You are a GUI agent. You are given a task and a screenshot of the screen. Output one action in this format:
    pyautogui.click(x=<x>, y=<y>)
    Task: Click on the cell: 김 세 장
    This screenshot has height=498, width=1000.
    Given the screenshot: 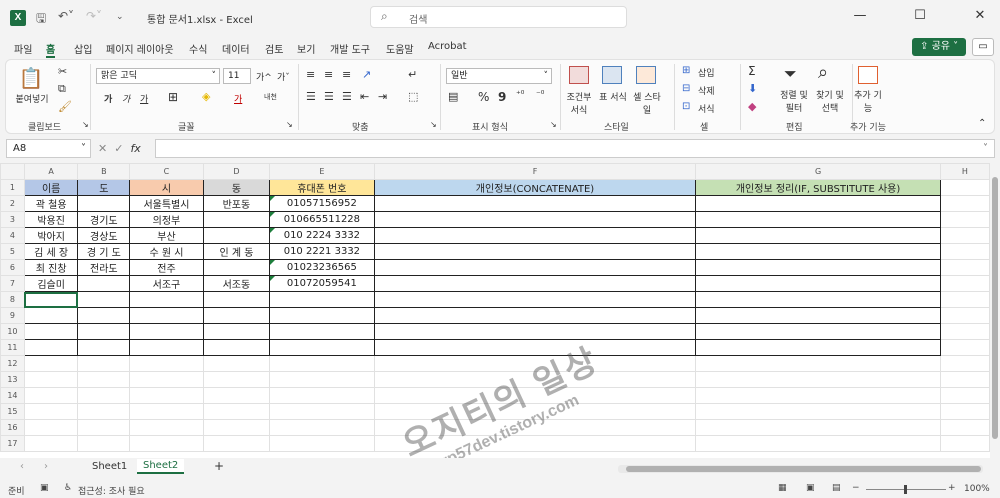 What is the action you would take?
    pyautogui.click(x=51, y=251)
    